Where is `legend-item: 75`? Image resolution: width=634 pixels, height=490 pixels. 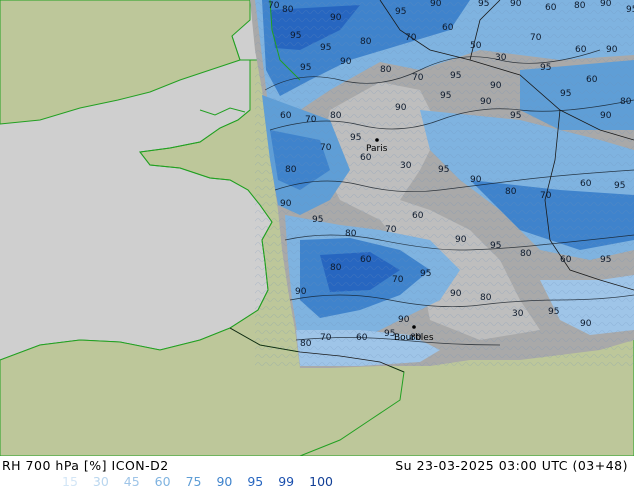
legend-item: 75 is located at coordinates (193, 481).